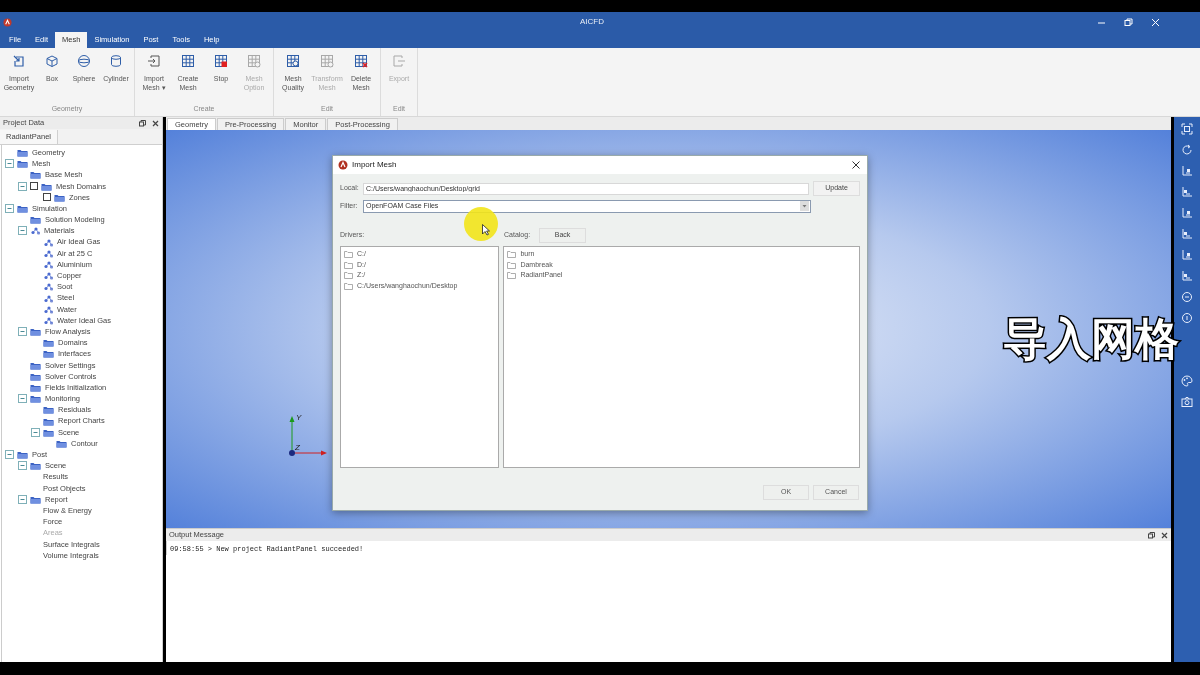 This screenshot has width=1200, height=675. What do you see at coordinates (293, 61) in the screenshot?
I see `grid-search-icon` at bounding box center [293, 61].